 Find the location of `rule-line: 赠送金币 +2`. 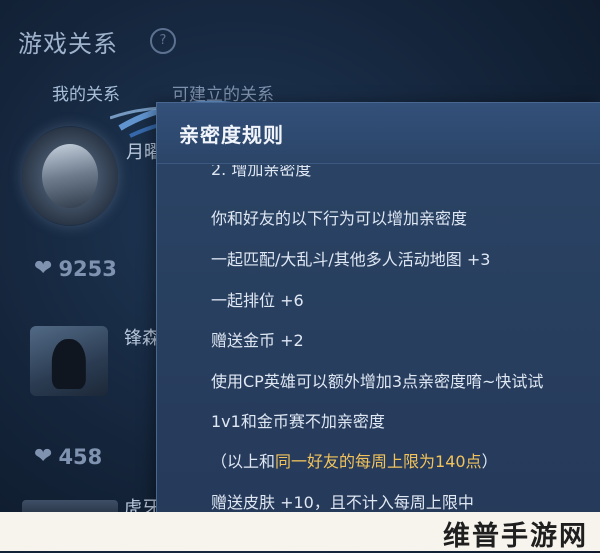

rule-line: 赠送金币 +2 is located at coordinates (257, 340).